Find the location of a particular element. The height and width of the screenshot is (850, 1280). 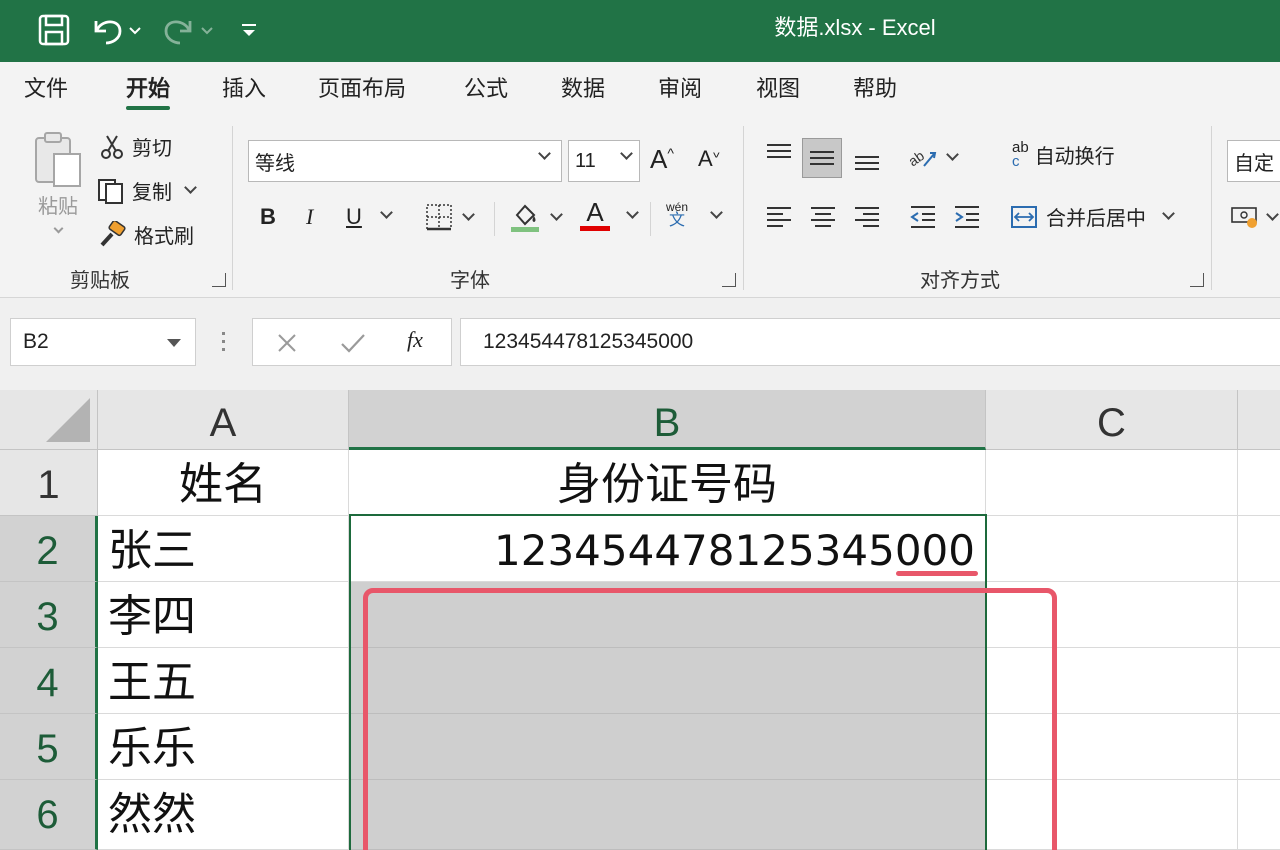

formula-bar: B2 fx 123454478125345000 is located at coordinates (640, 344).